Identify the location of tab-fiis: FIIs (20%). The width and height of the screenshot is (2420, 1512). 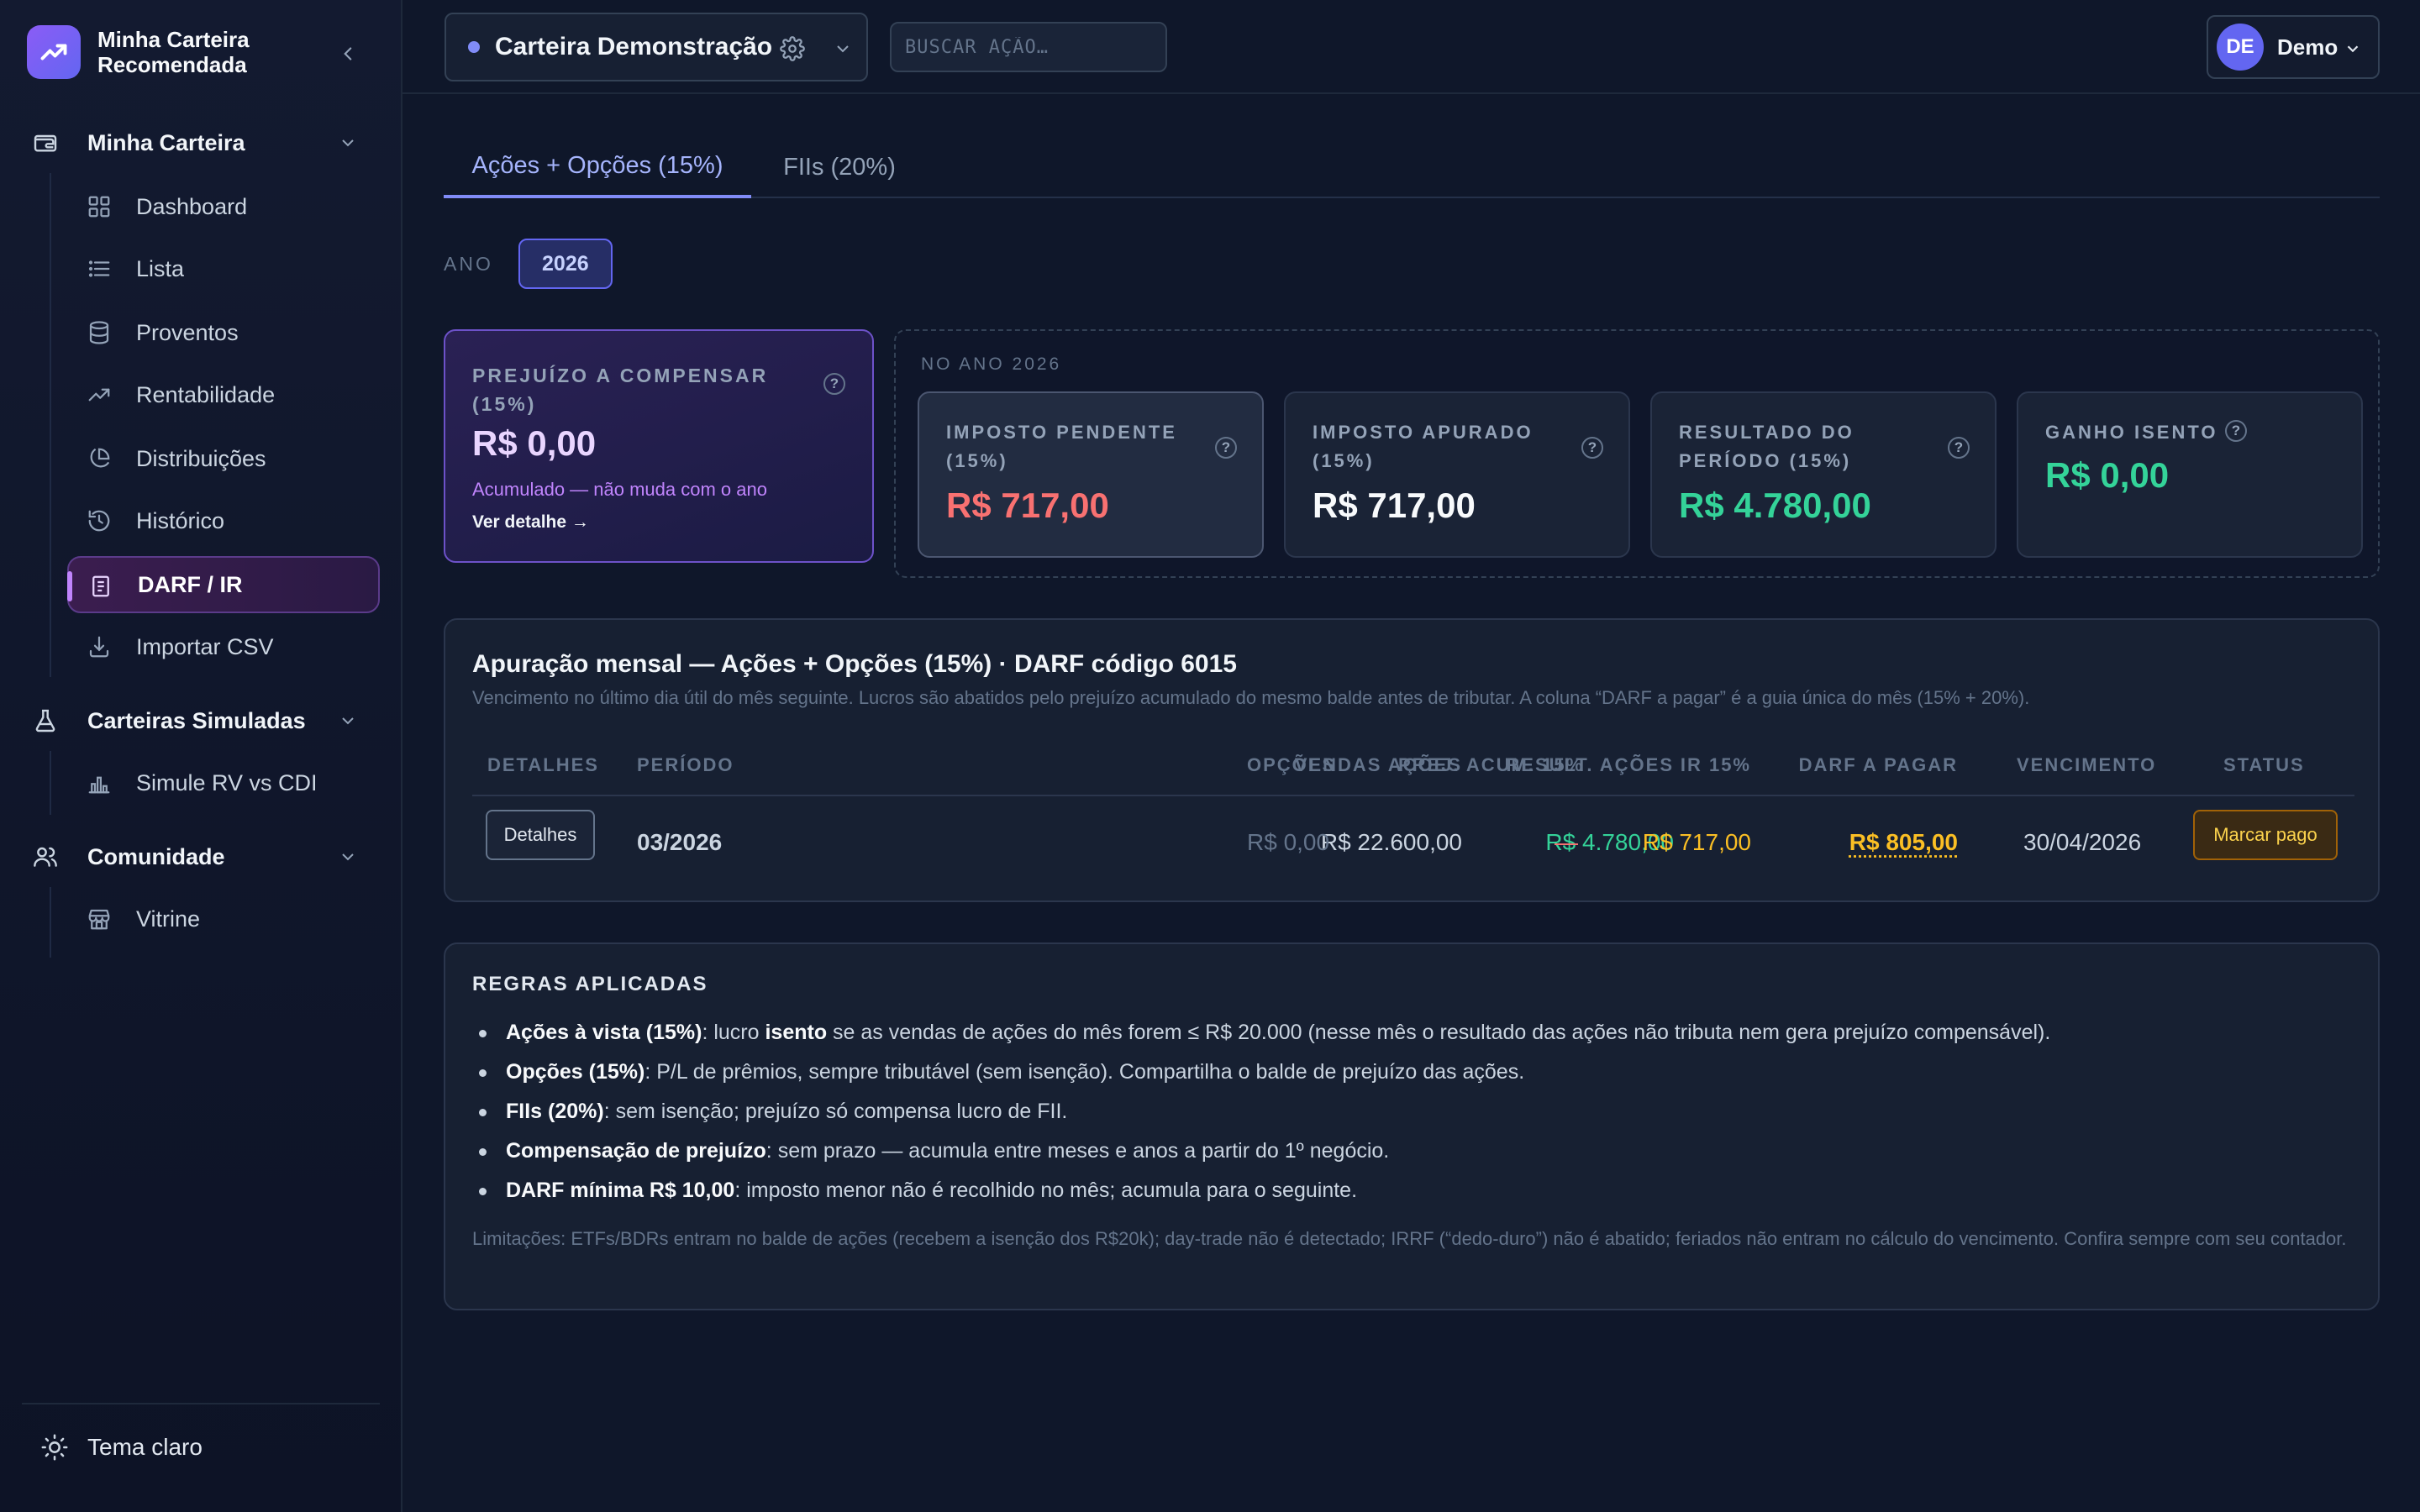
(840, 167).